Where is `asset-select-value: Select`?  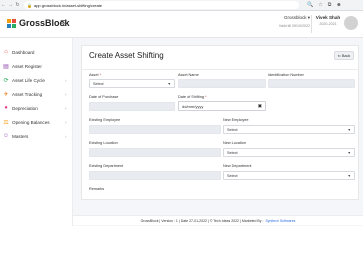 asset-select-value: Select is located at coordinates (98, 83).